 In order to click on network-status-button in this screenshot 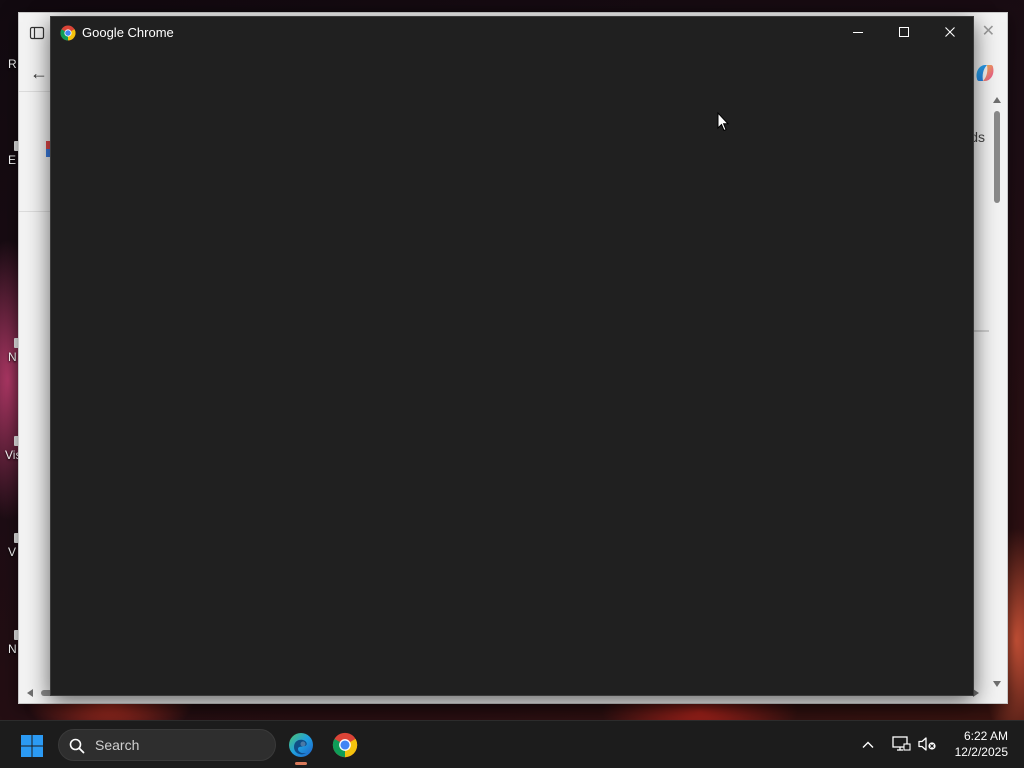, I will do `click(901, 744)`.